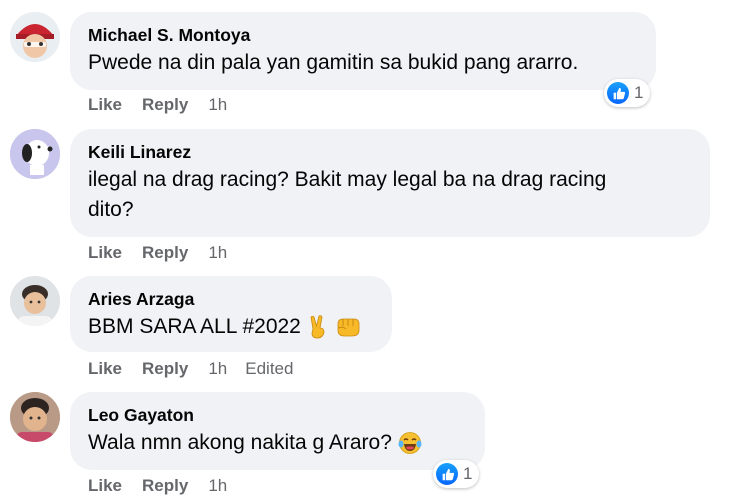  What do you see at coordinates (111, 209) in the screenshot?
I see `comment-text-line-2: dito?` at bounding box center [111, 209].